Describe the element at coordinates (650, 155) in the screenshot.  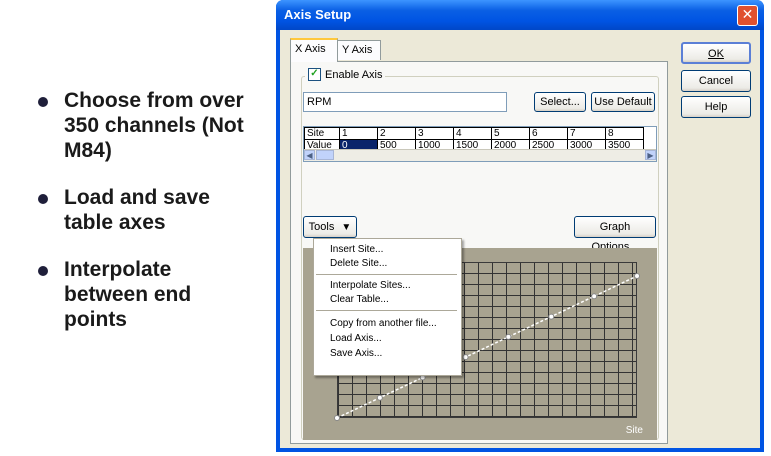
I see `scroll-right-icon: ▶` at that location.